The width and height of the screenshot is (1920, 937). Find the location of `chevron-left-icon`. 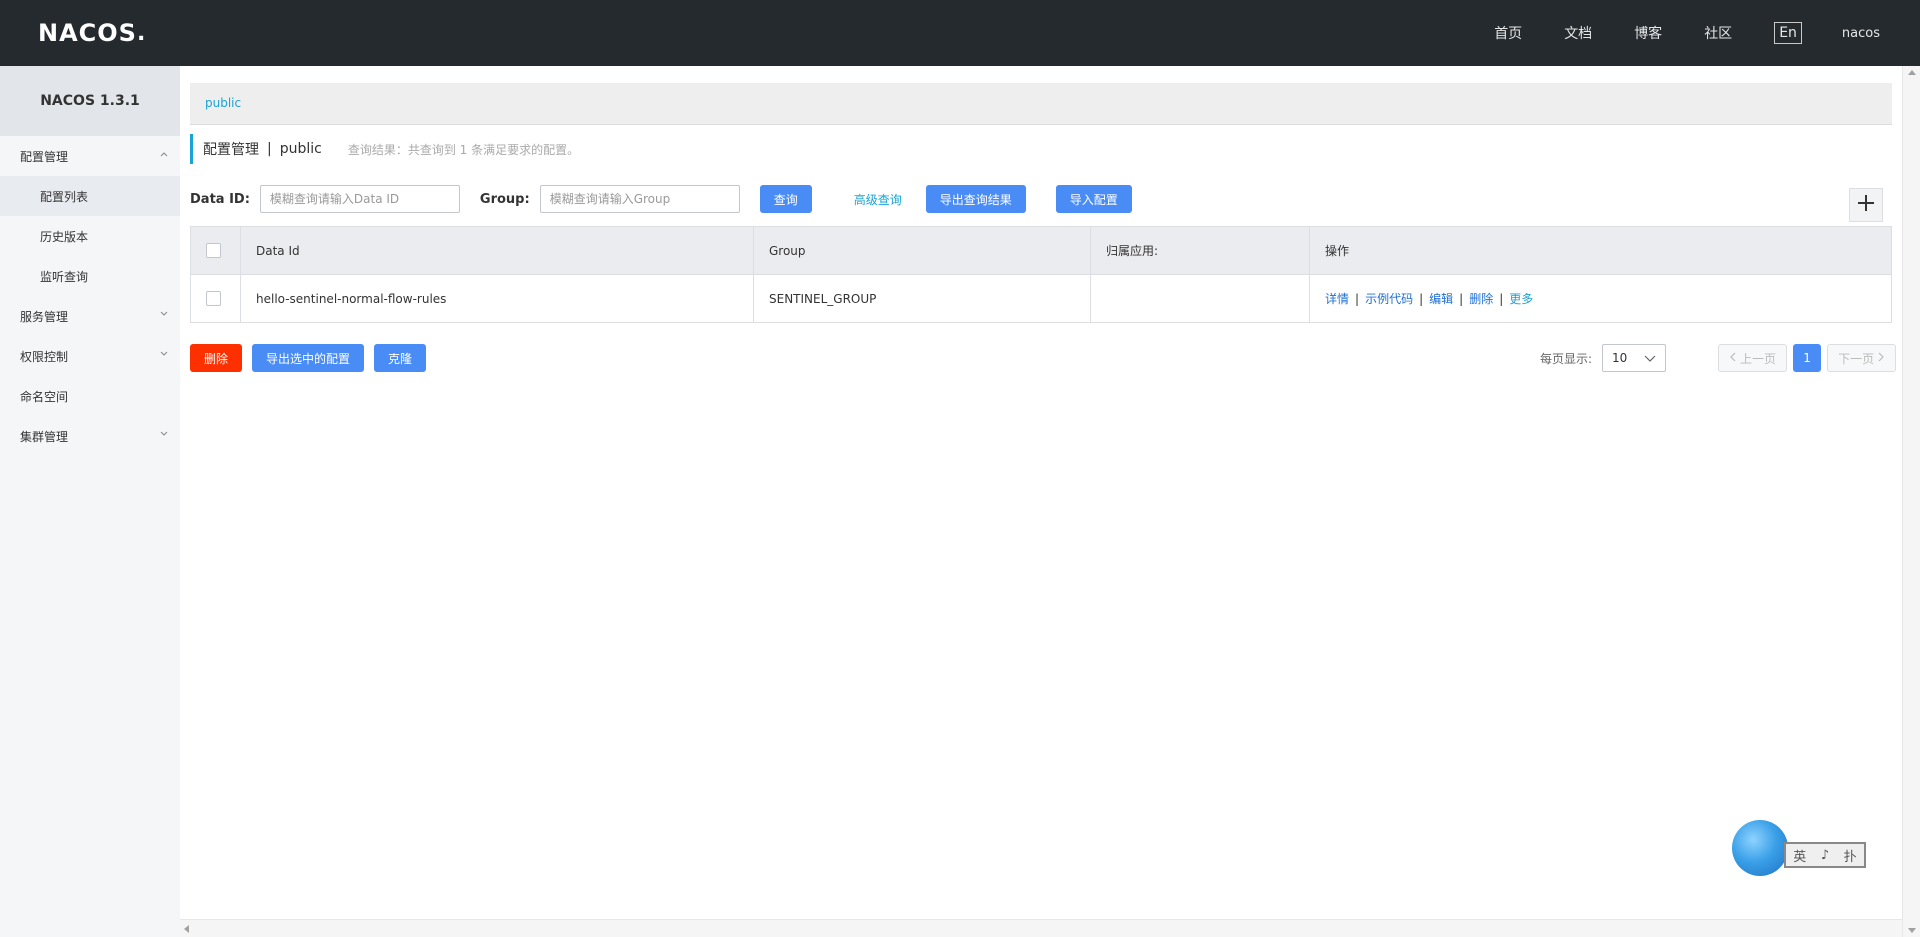

chevron-left-icon is located at coordinates (1732, 358).